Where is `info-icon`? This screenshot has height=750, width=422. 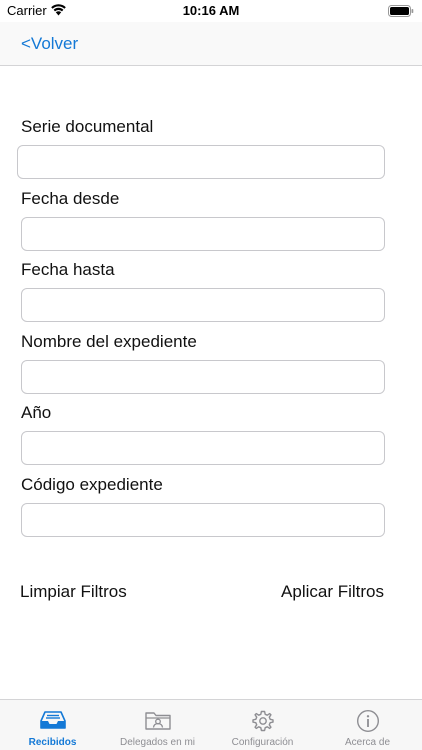 info-icon is located at coordinates (367, 721).